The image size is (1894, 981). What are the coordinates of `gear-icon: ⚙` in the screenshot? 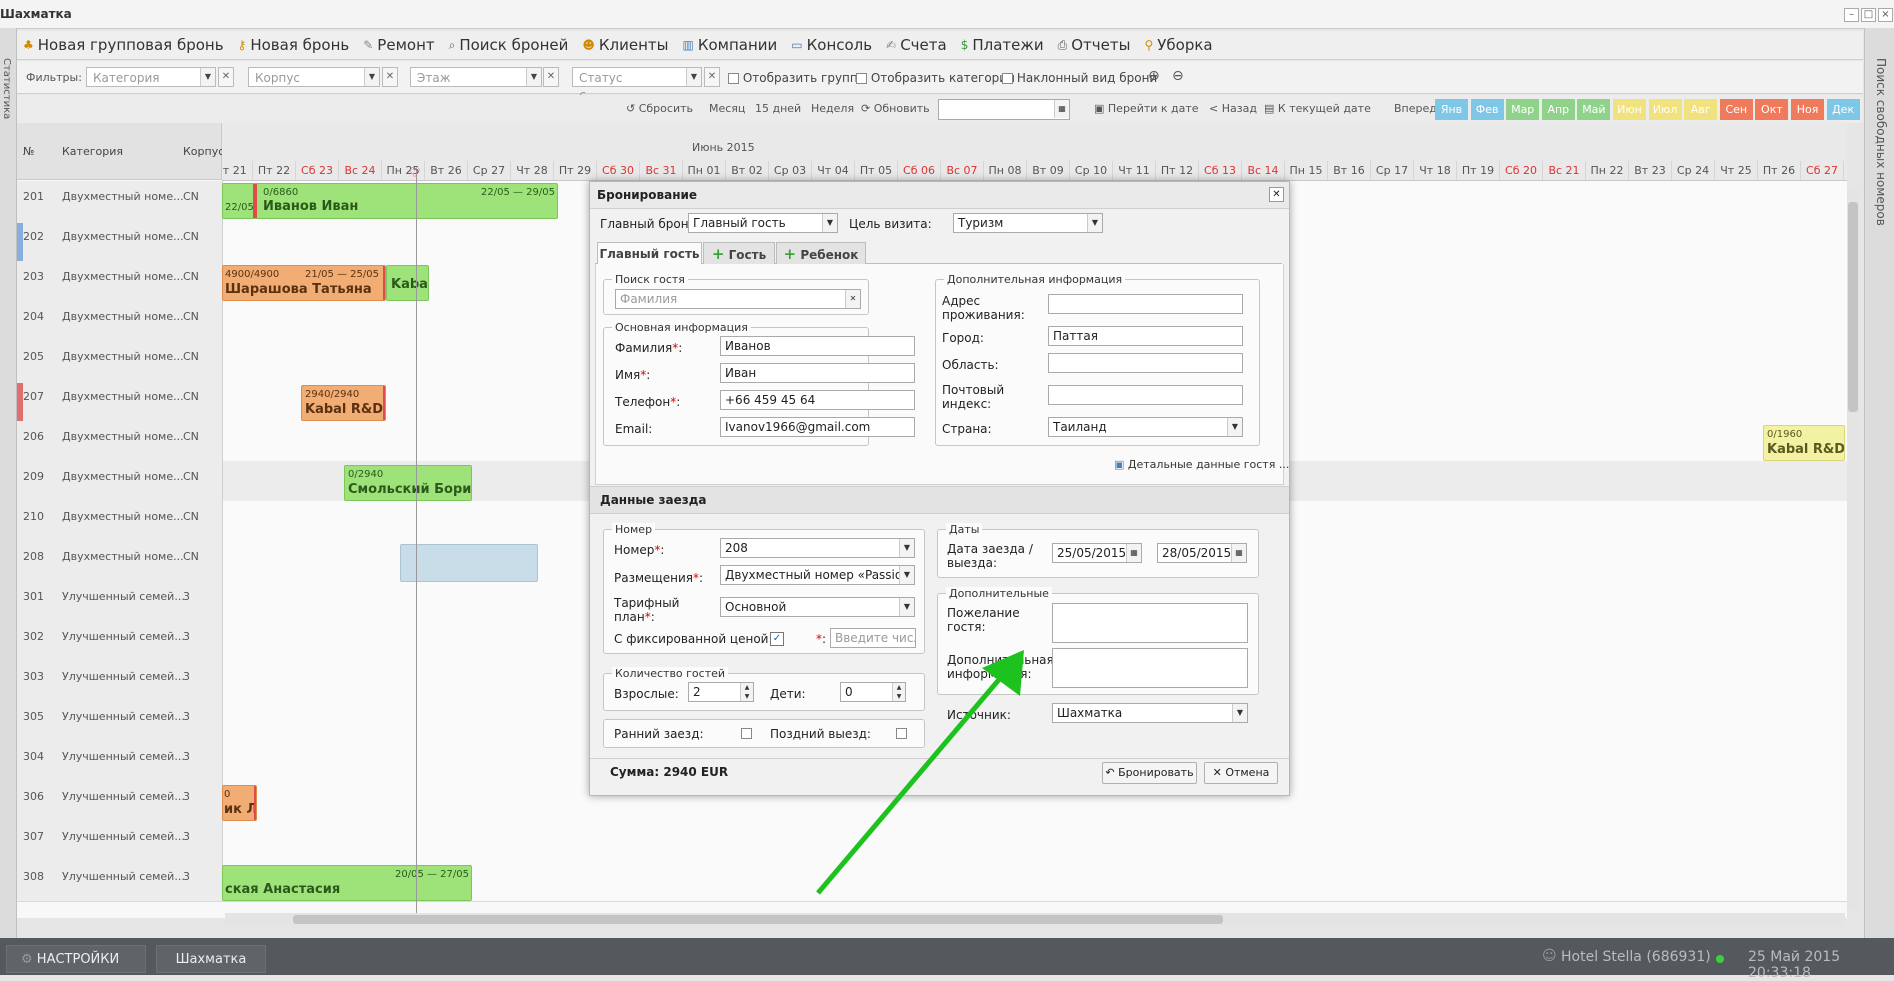 It's located at (27, 959).